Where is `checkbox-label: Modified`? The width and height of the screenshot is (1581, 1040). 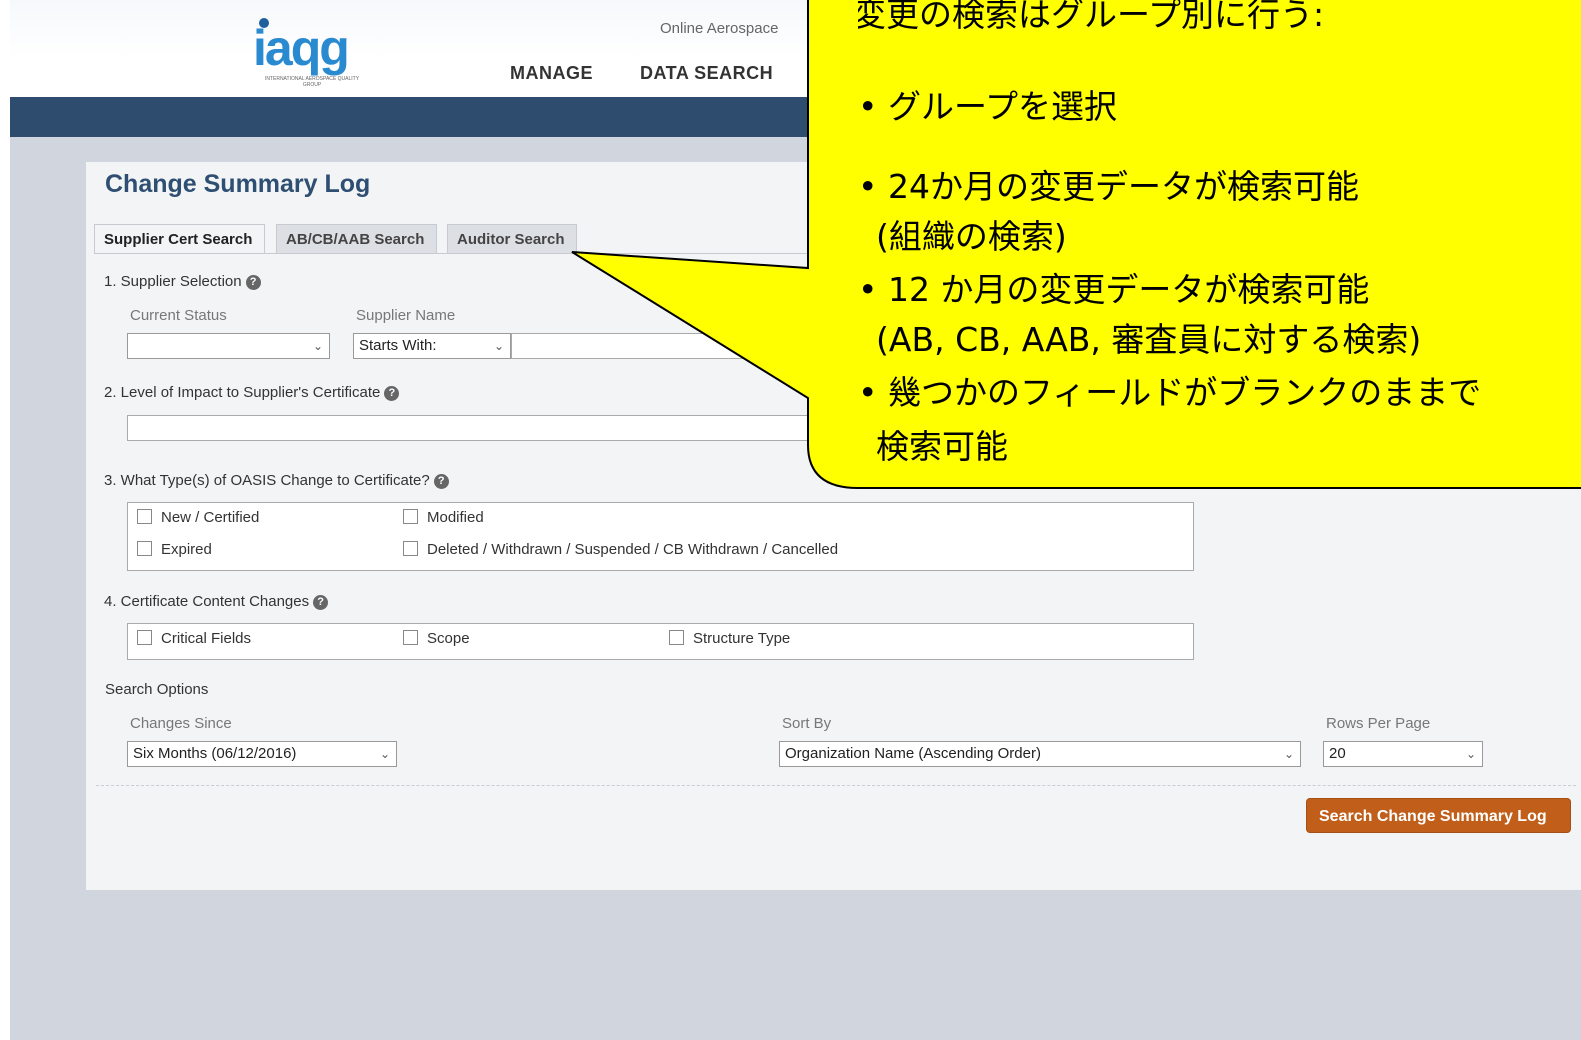
checkbox-label: Modified is located at coordinates (455, 517).